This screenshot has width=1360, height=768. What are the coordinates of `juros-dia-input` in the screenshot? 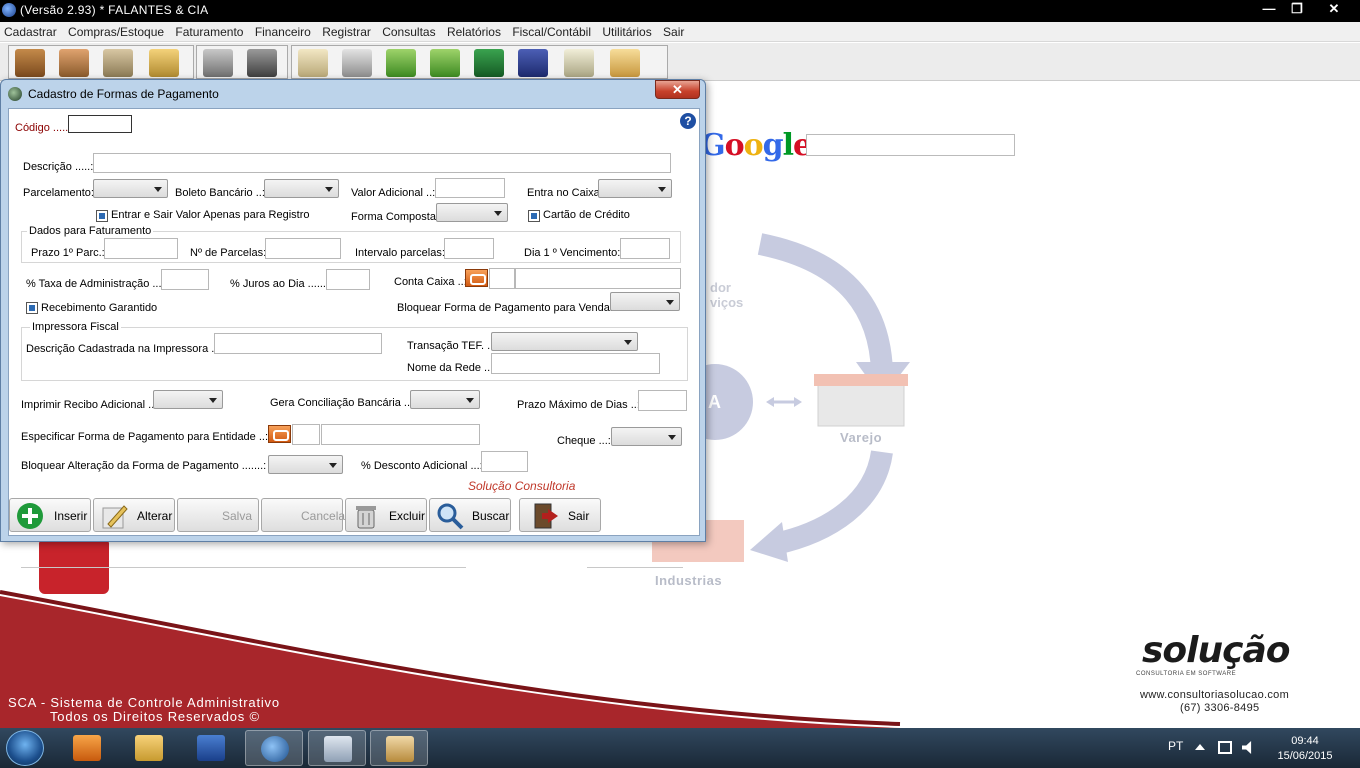 It's located at (348, 279).